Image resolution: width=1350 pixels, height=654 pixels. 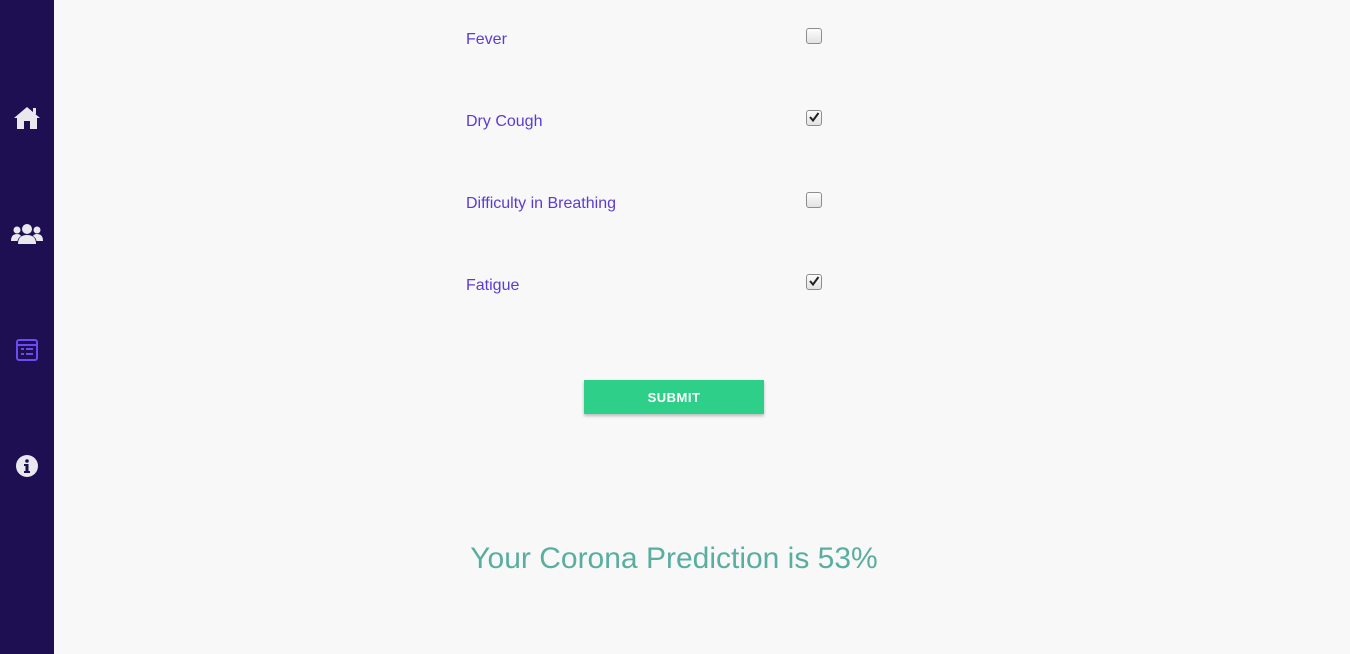 I want to click on fatigue-checkbox, so click(x=814, y=282).